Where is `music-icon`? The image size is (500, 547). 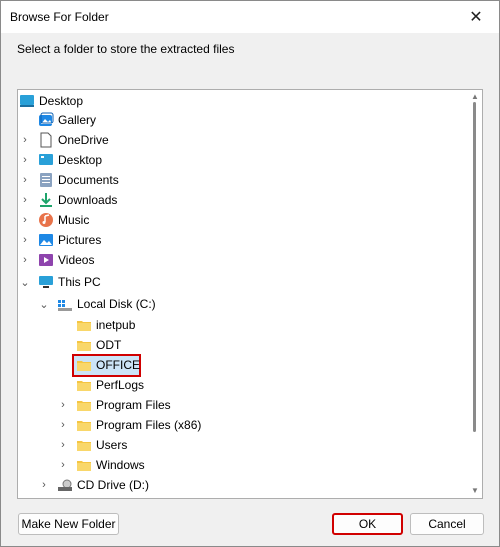 music-icon is located at coordinates (46, 220).